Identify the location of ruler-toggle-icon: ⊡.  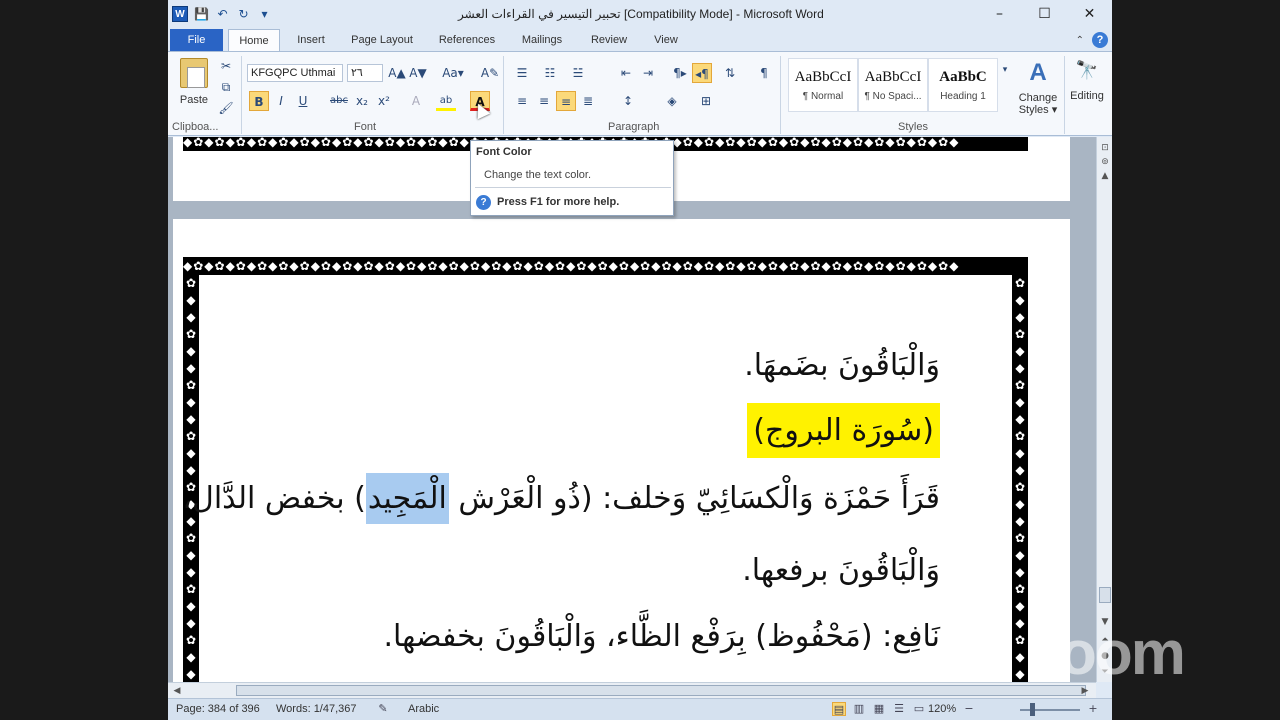
(1105, 148).